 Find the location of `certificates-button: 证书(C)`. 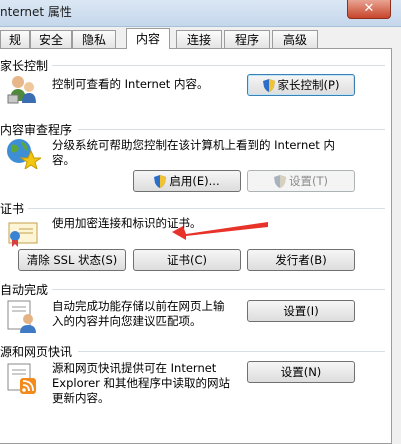

certificates-button: 证书(C) is located at coordinates (187, 260).